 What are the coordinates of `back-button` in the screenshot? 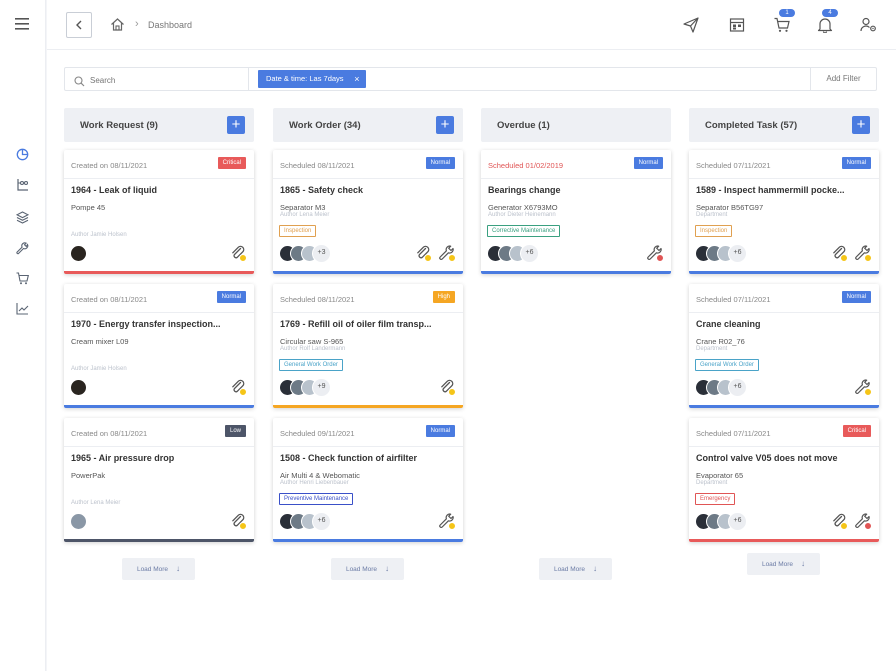 It's located at (79, 25).